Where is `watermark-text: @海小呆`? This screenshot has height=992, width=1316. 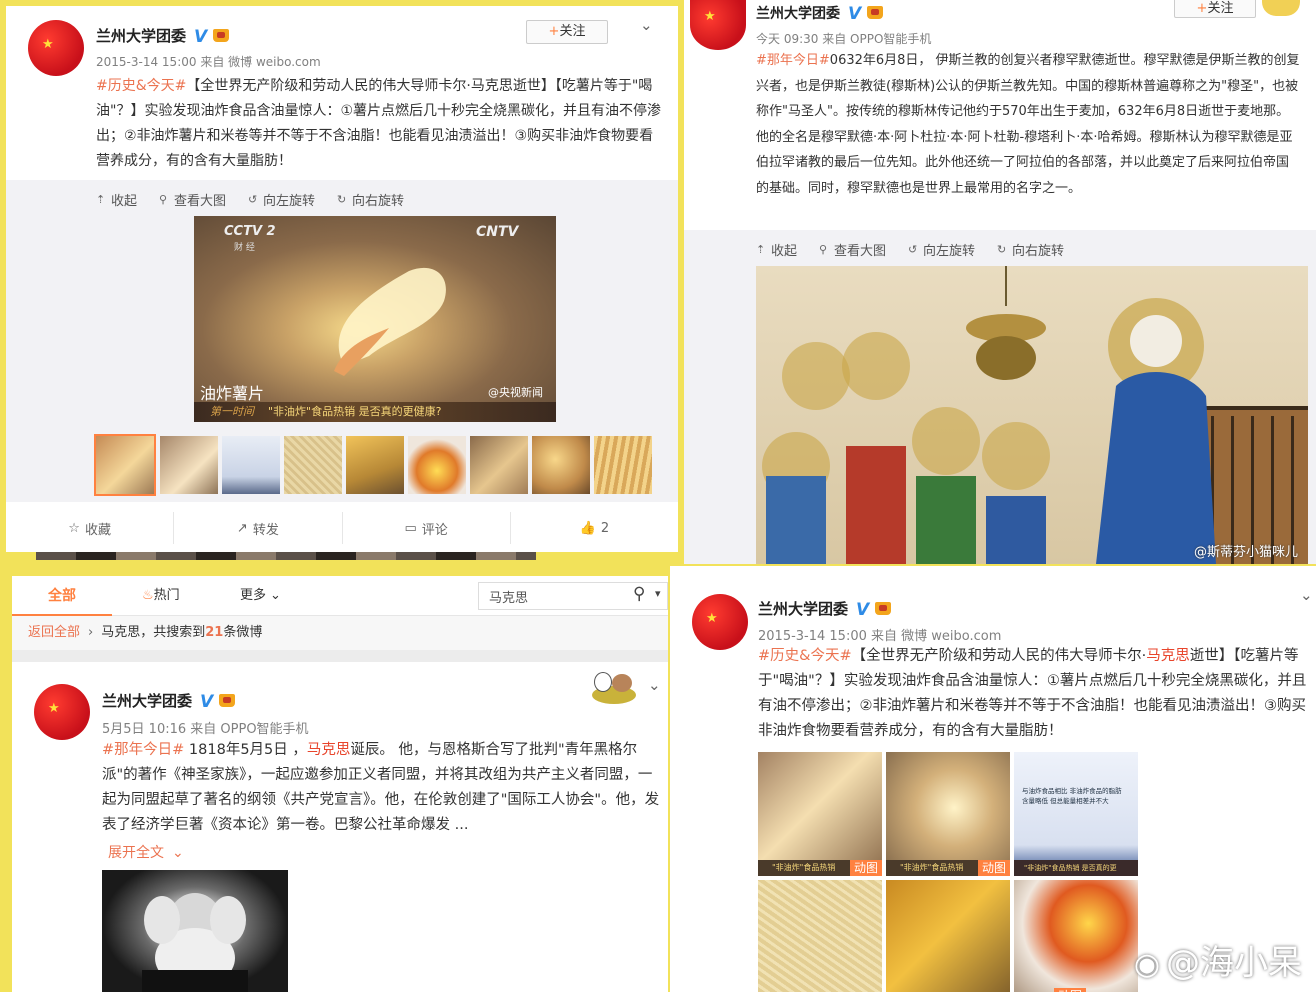
watermark-text: @海小呆 is located at coordinates (1234, 963).